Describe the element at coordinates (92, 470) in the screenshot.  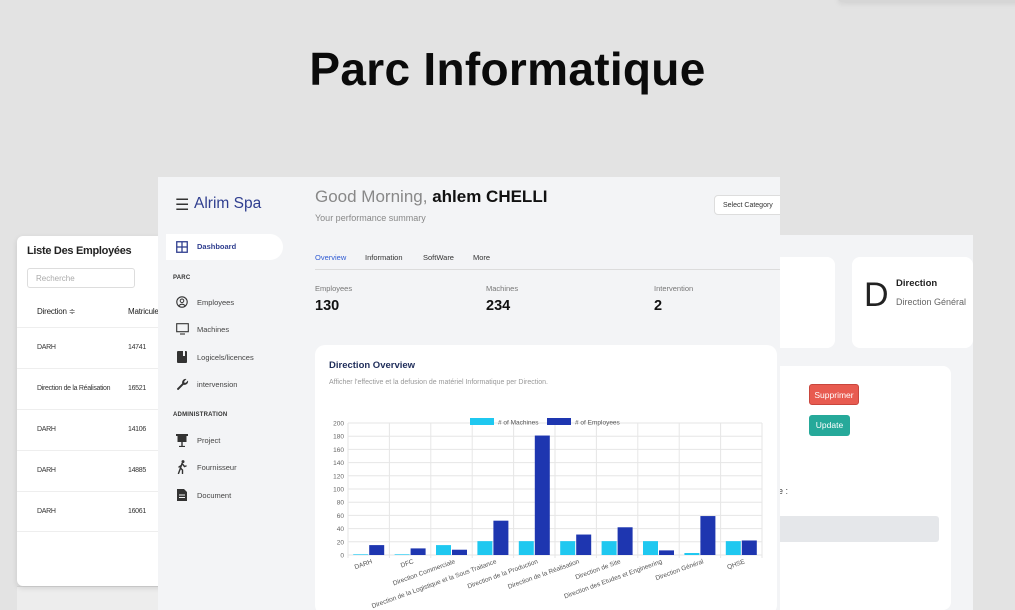
I see `table-row: DARH 14885` at that location.